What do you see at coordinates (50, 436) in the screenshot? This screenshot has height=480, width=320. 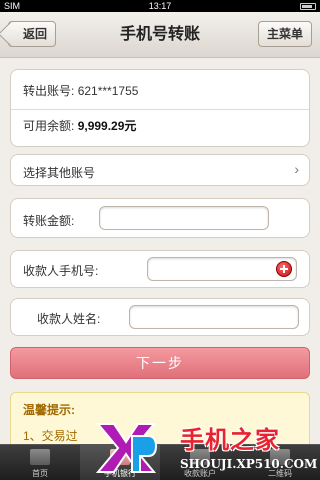 I see `tips-line-1: 1、交易过` at bounding box center [50, 436].